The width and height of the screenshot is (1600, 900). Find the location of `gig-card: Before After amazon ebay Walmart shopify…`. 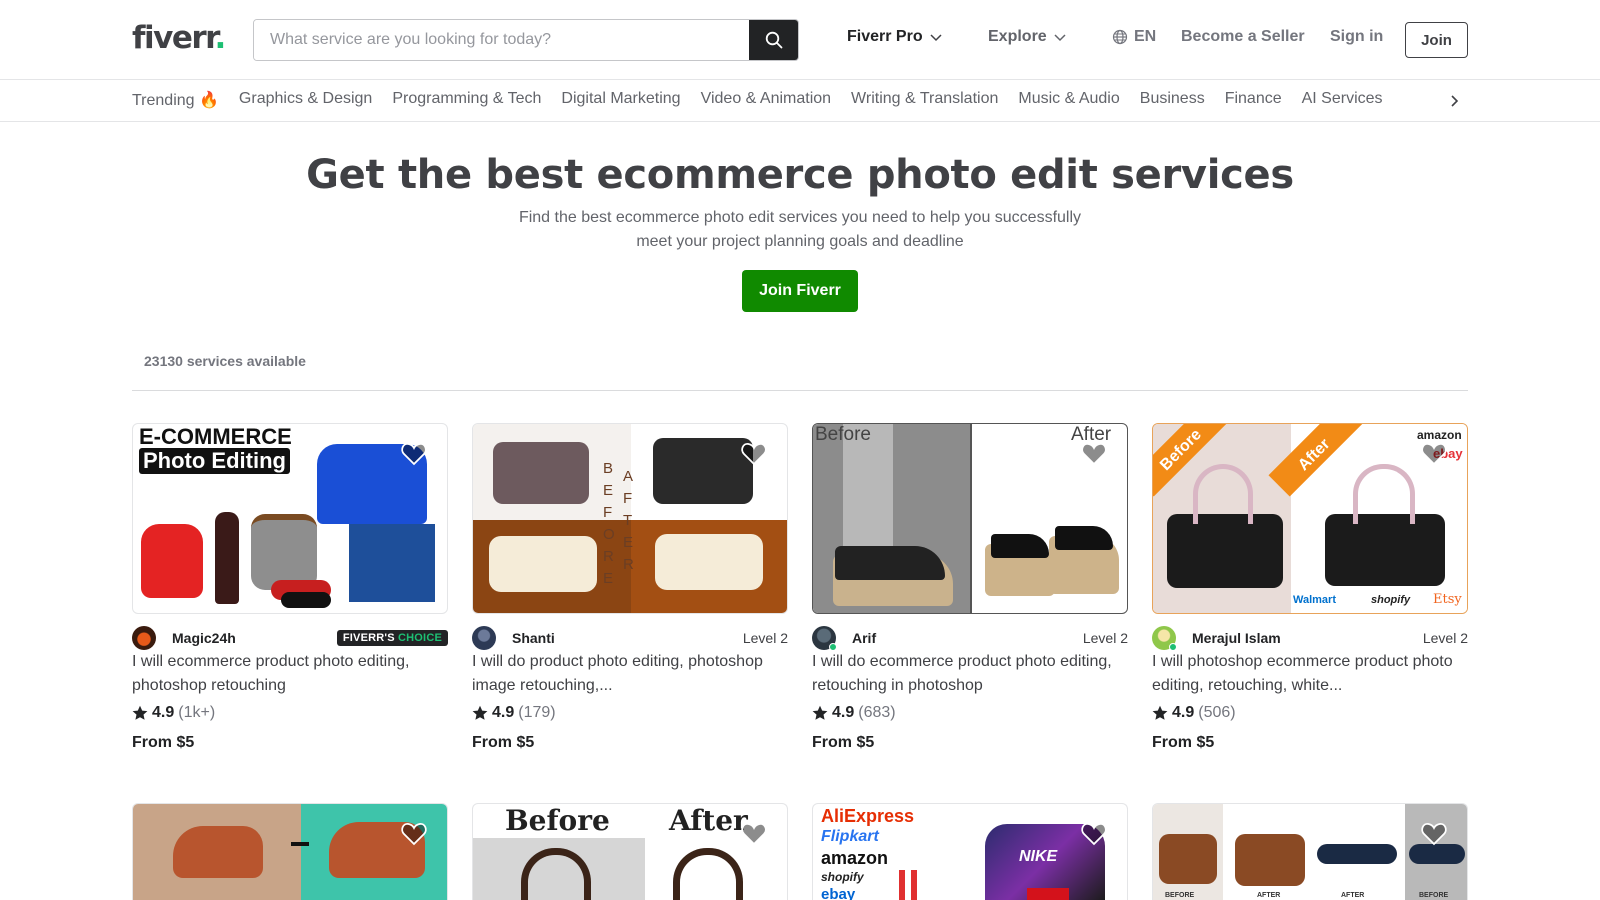

gig-card: Before After amazon ebay Walmart shopify… is located at coordinates (1310, 587).